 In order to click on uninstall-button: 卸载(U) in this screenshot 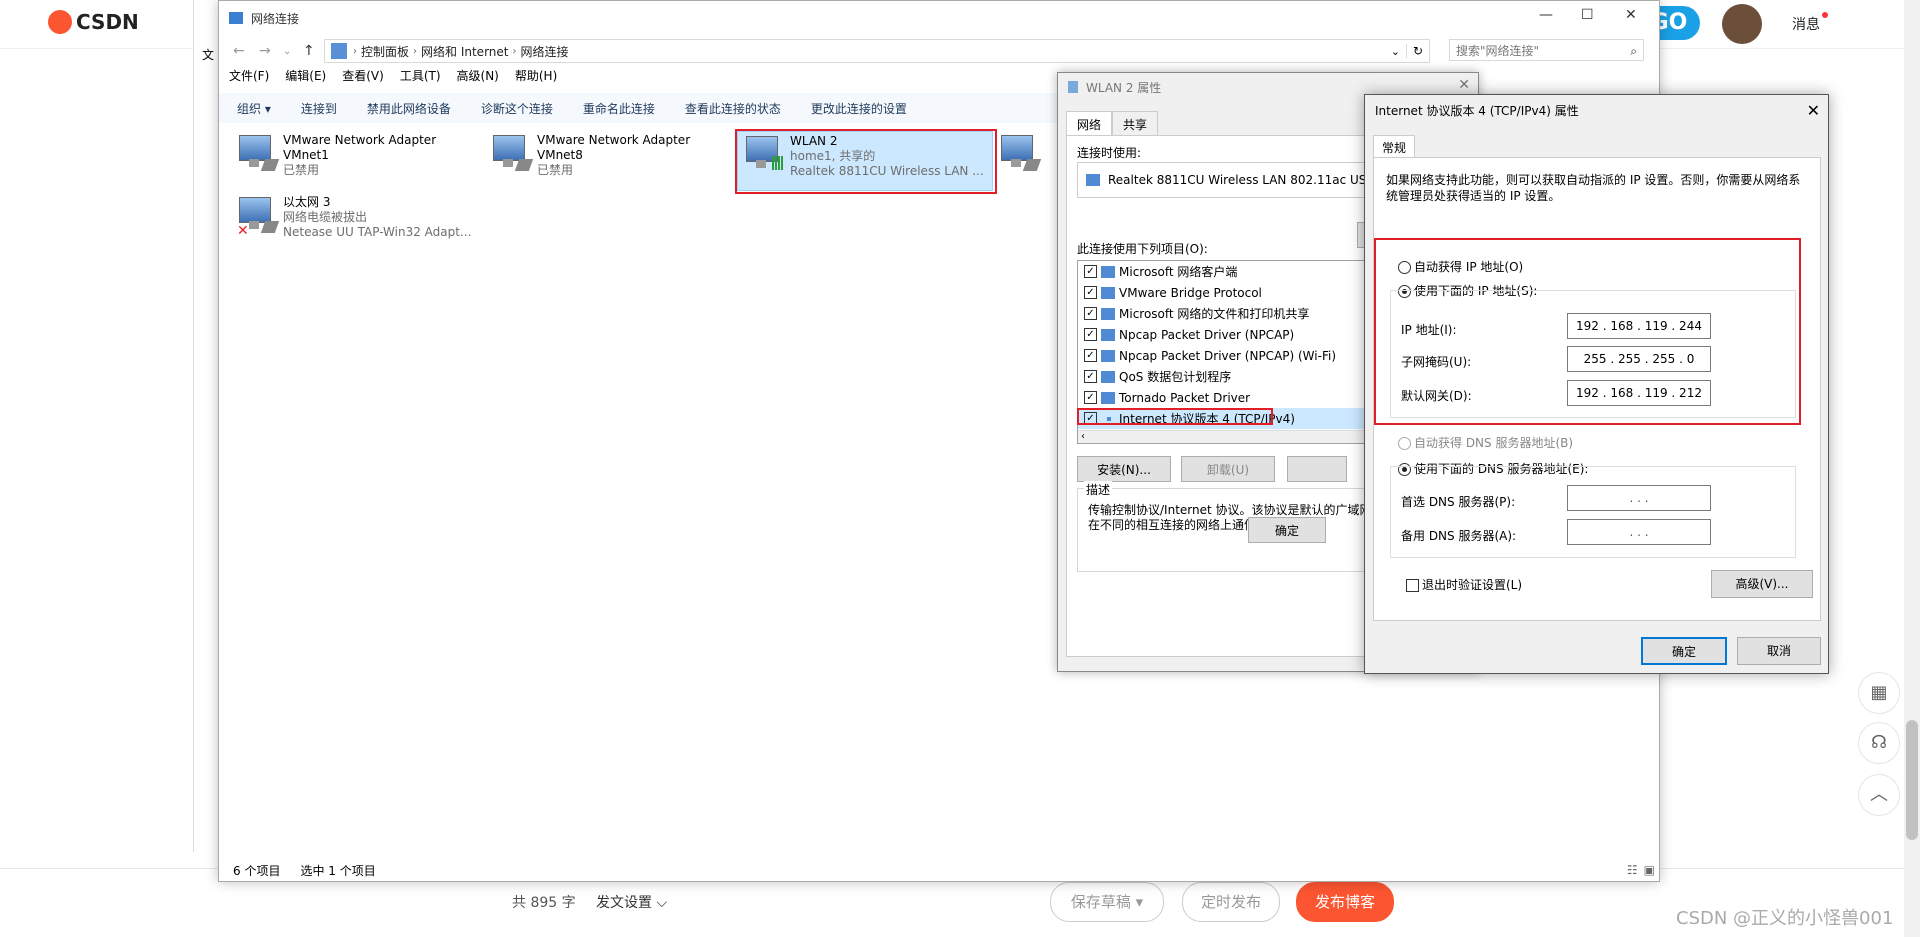, I will do `click(1228, 469)`.